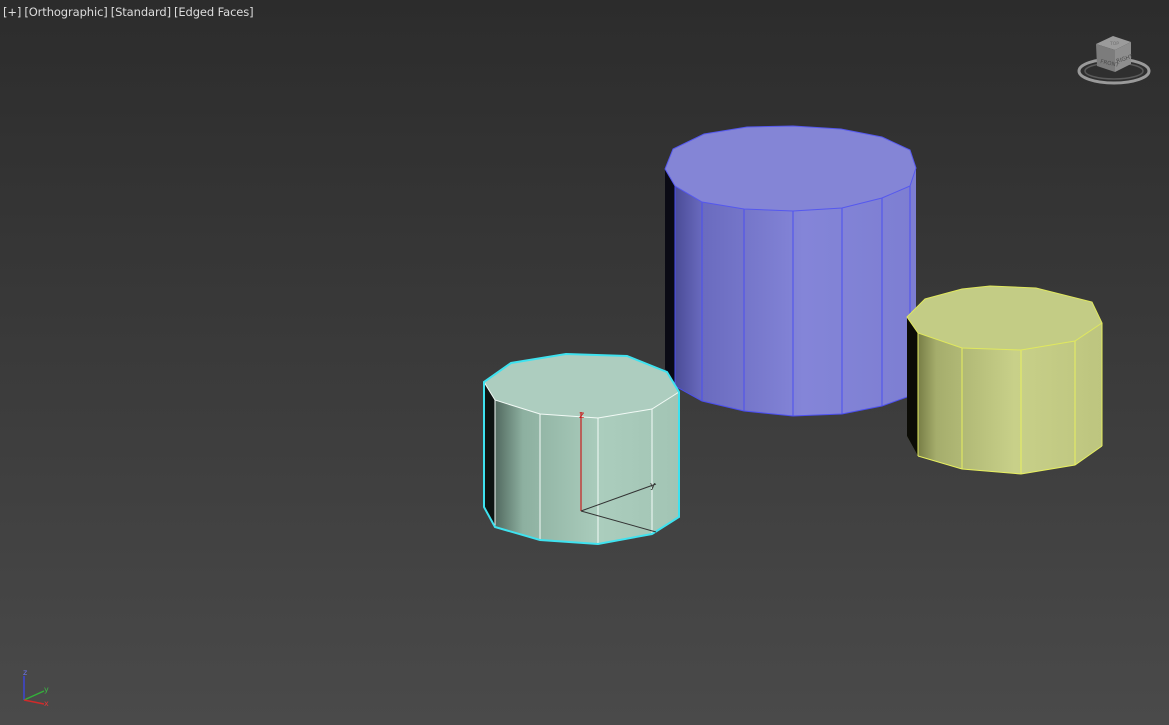 This screenshot has width=1169, height=725. Describe the element at coordinates (653, 486) in the screenshot. I see `gizmo-y-label: y` at that location.